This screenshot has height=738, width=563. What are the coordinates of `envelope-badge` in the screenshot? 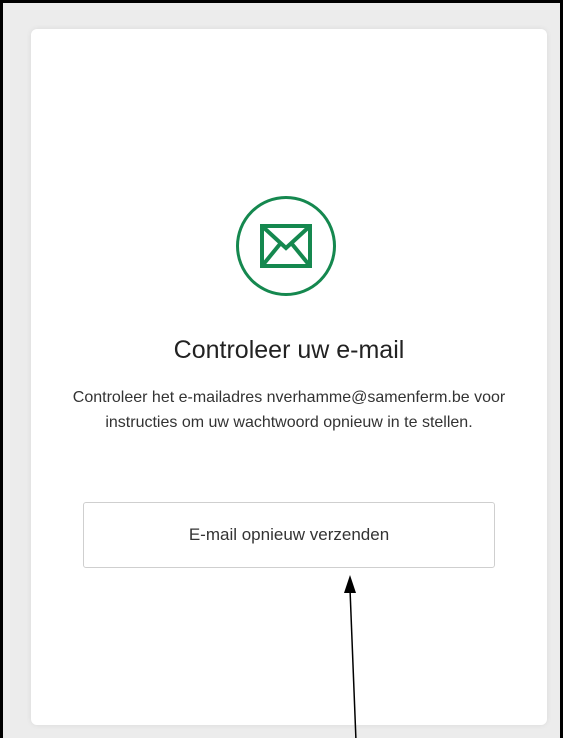 It's located at (286, 246).